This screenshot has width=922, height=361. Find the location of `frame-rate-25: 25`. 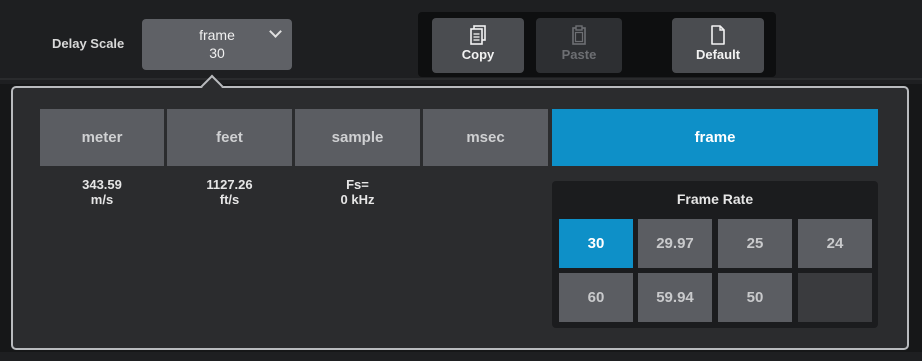

frame-rate-25: 25 is located at coordinates (755, 243).